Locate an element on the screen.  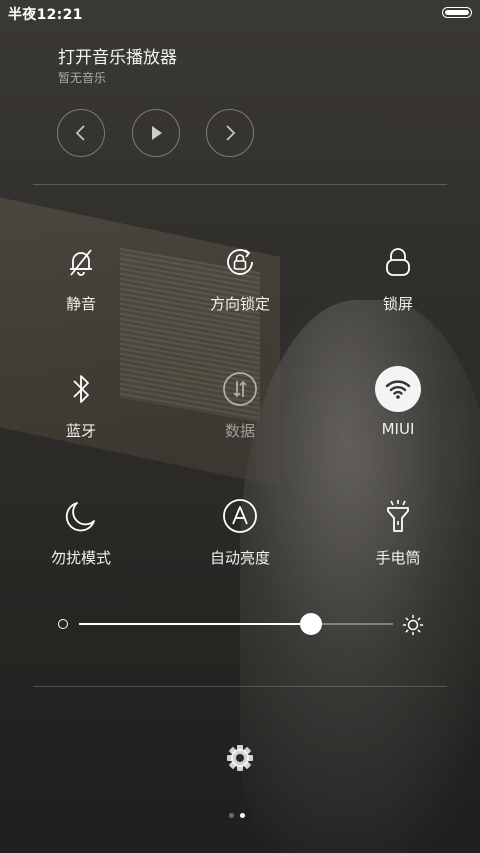
status-bar: 半夜12:21 is located at coordinates (240, 13).